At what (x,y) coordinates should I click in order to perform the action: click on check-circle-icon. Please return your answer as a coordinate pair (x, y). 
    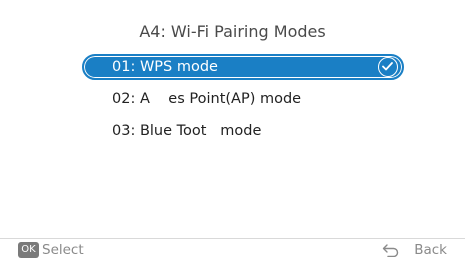
    Looking at the image, I should click on (388, 67).